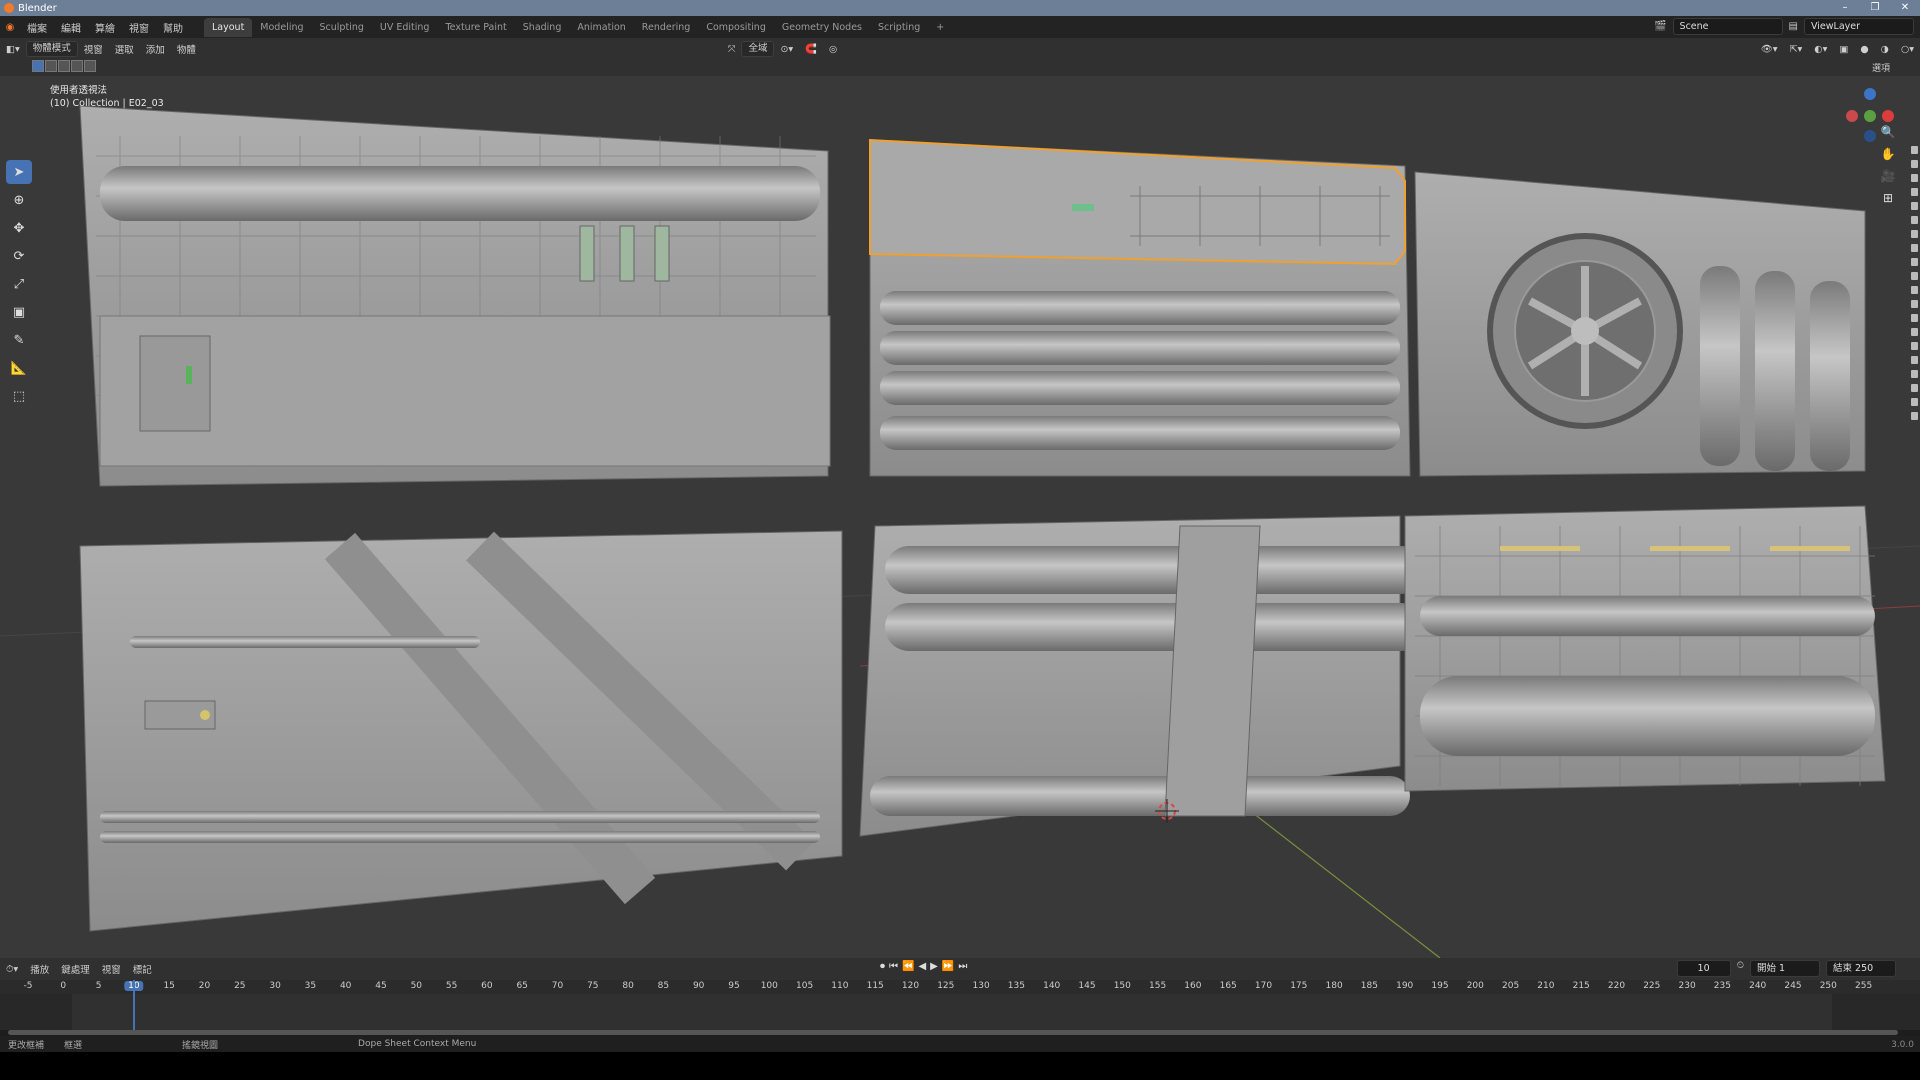 This screenshot has height=1080, width=1920. I want to click on transform-orientation-icon: ⤧, so click(732, 49).